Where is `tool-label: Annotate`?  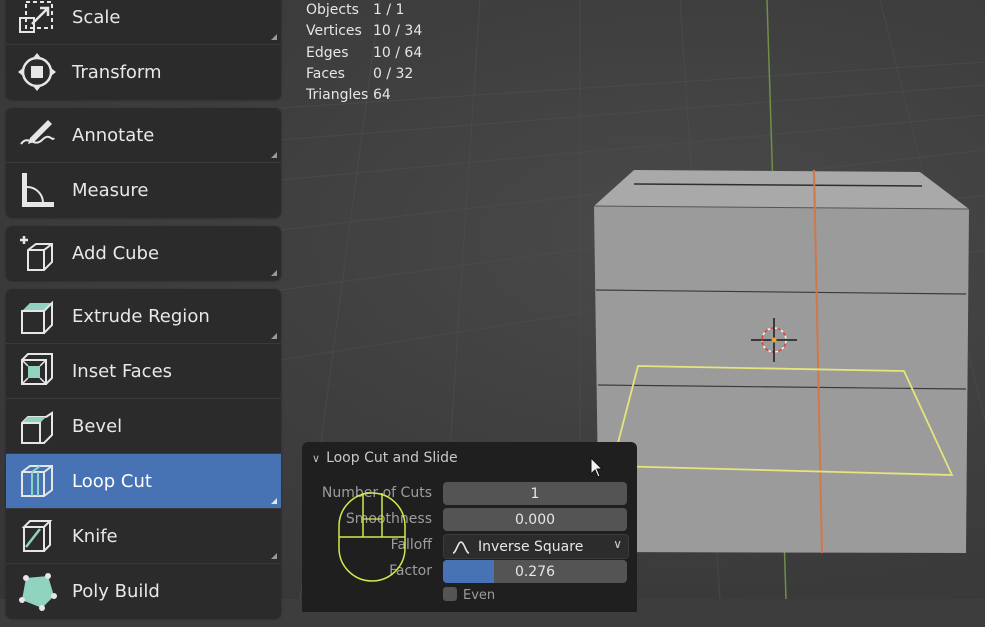
tool-label: Annotate is located at coordinates (113, 135).